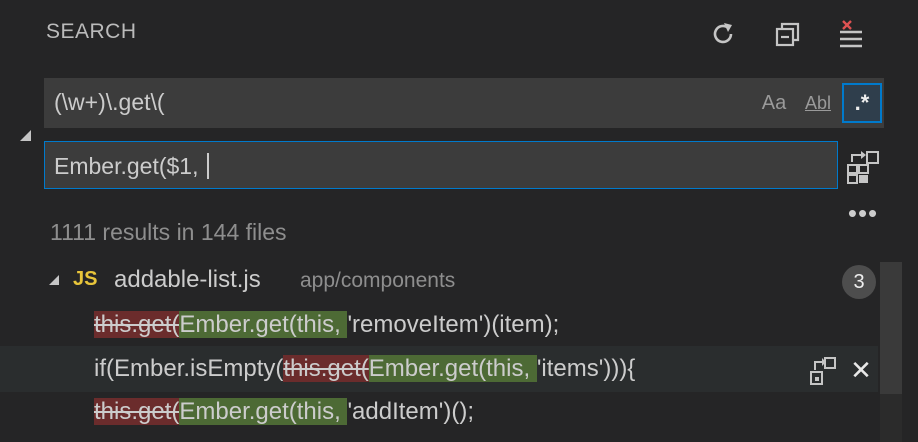 The image size is (918, 442). What do you see at coordinates (410, 411) in the screenshot?
I see `match-after: 'addItem')();` at bounding box center [410, 411].